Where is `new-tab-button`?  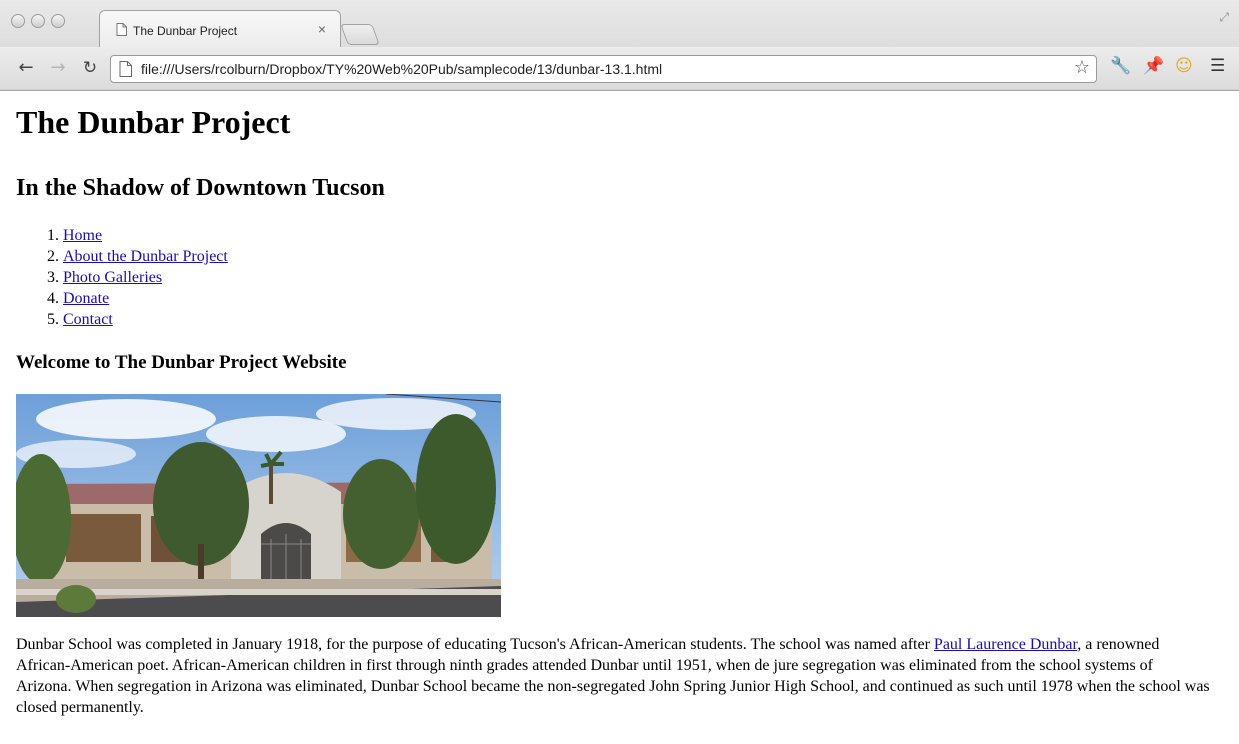
new-tab-button is located at coordinates (360, 34).